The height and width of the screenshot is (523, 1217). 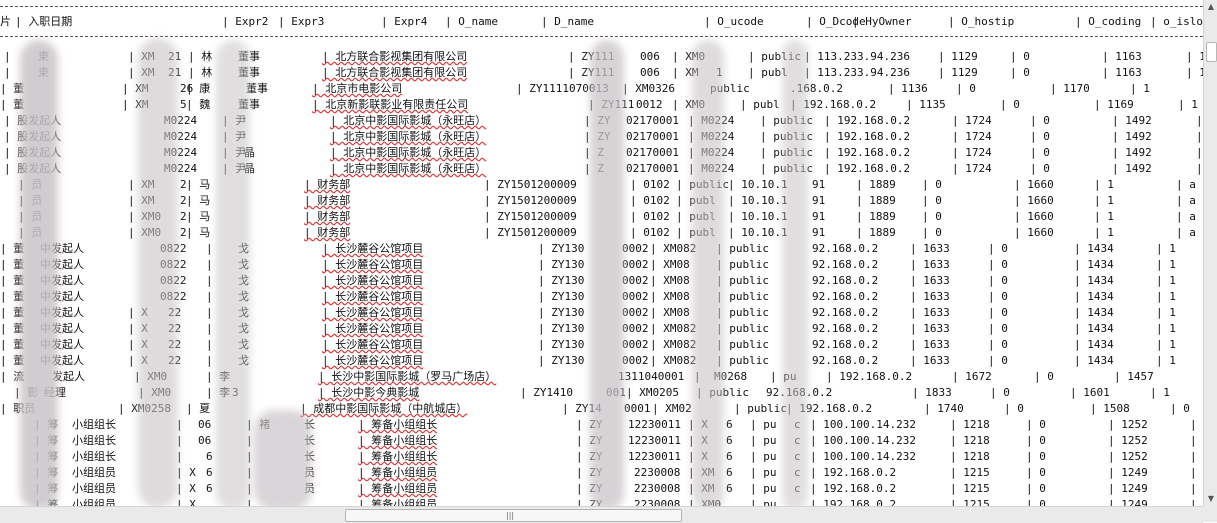 What do you see at coordinates (1070, 88) in the screenshot?
I see `table-cell: | 1170` at bounding box center [1070, 88].